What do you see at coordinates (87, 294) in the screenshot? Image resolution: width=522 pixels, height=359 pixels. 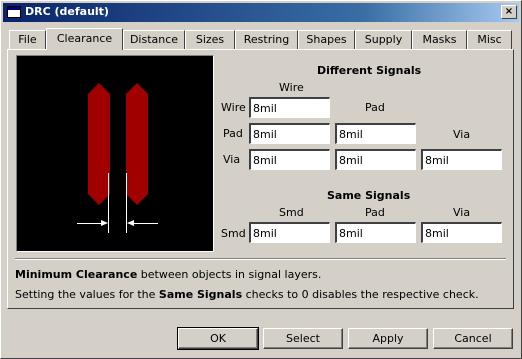 I see `info-line-2-pre: Setting the values for the` at bounding box center [87, 294].